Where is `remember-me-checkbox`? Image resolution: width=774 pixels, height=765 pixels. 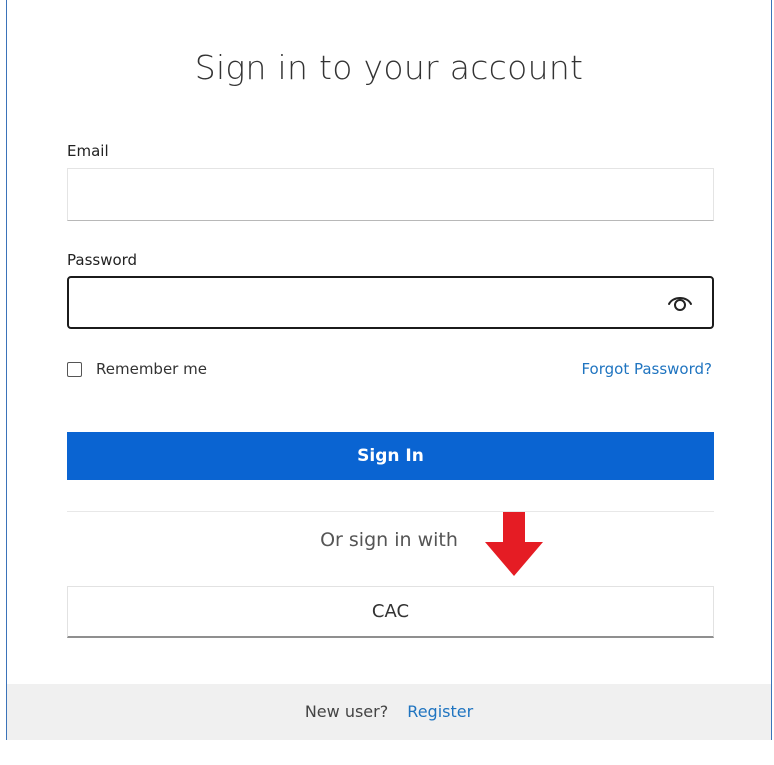
remember-me-checkbox is located at coordinates (74, 369).